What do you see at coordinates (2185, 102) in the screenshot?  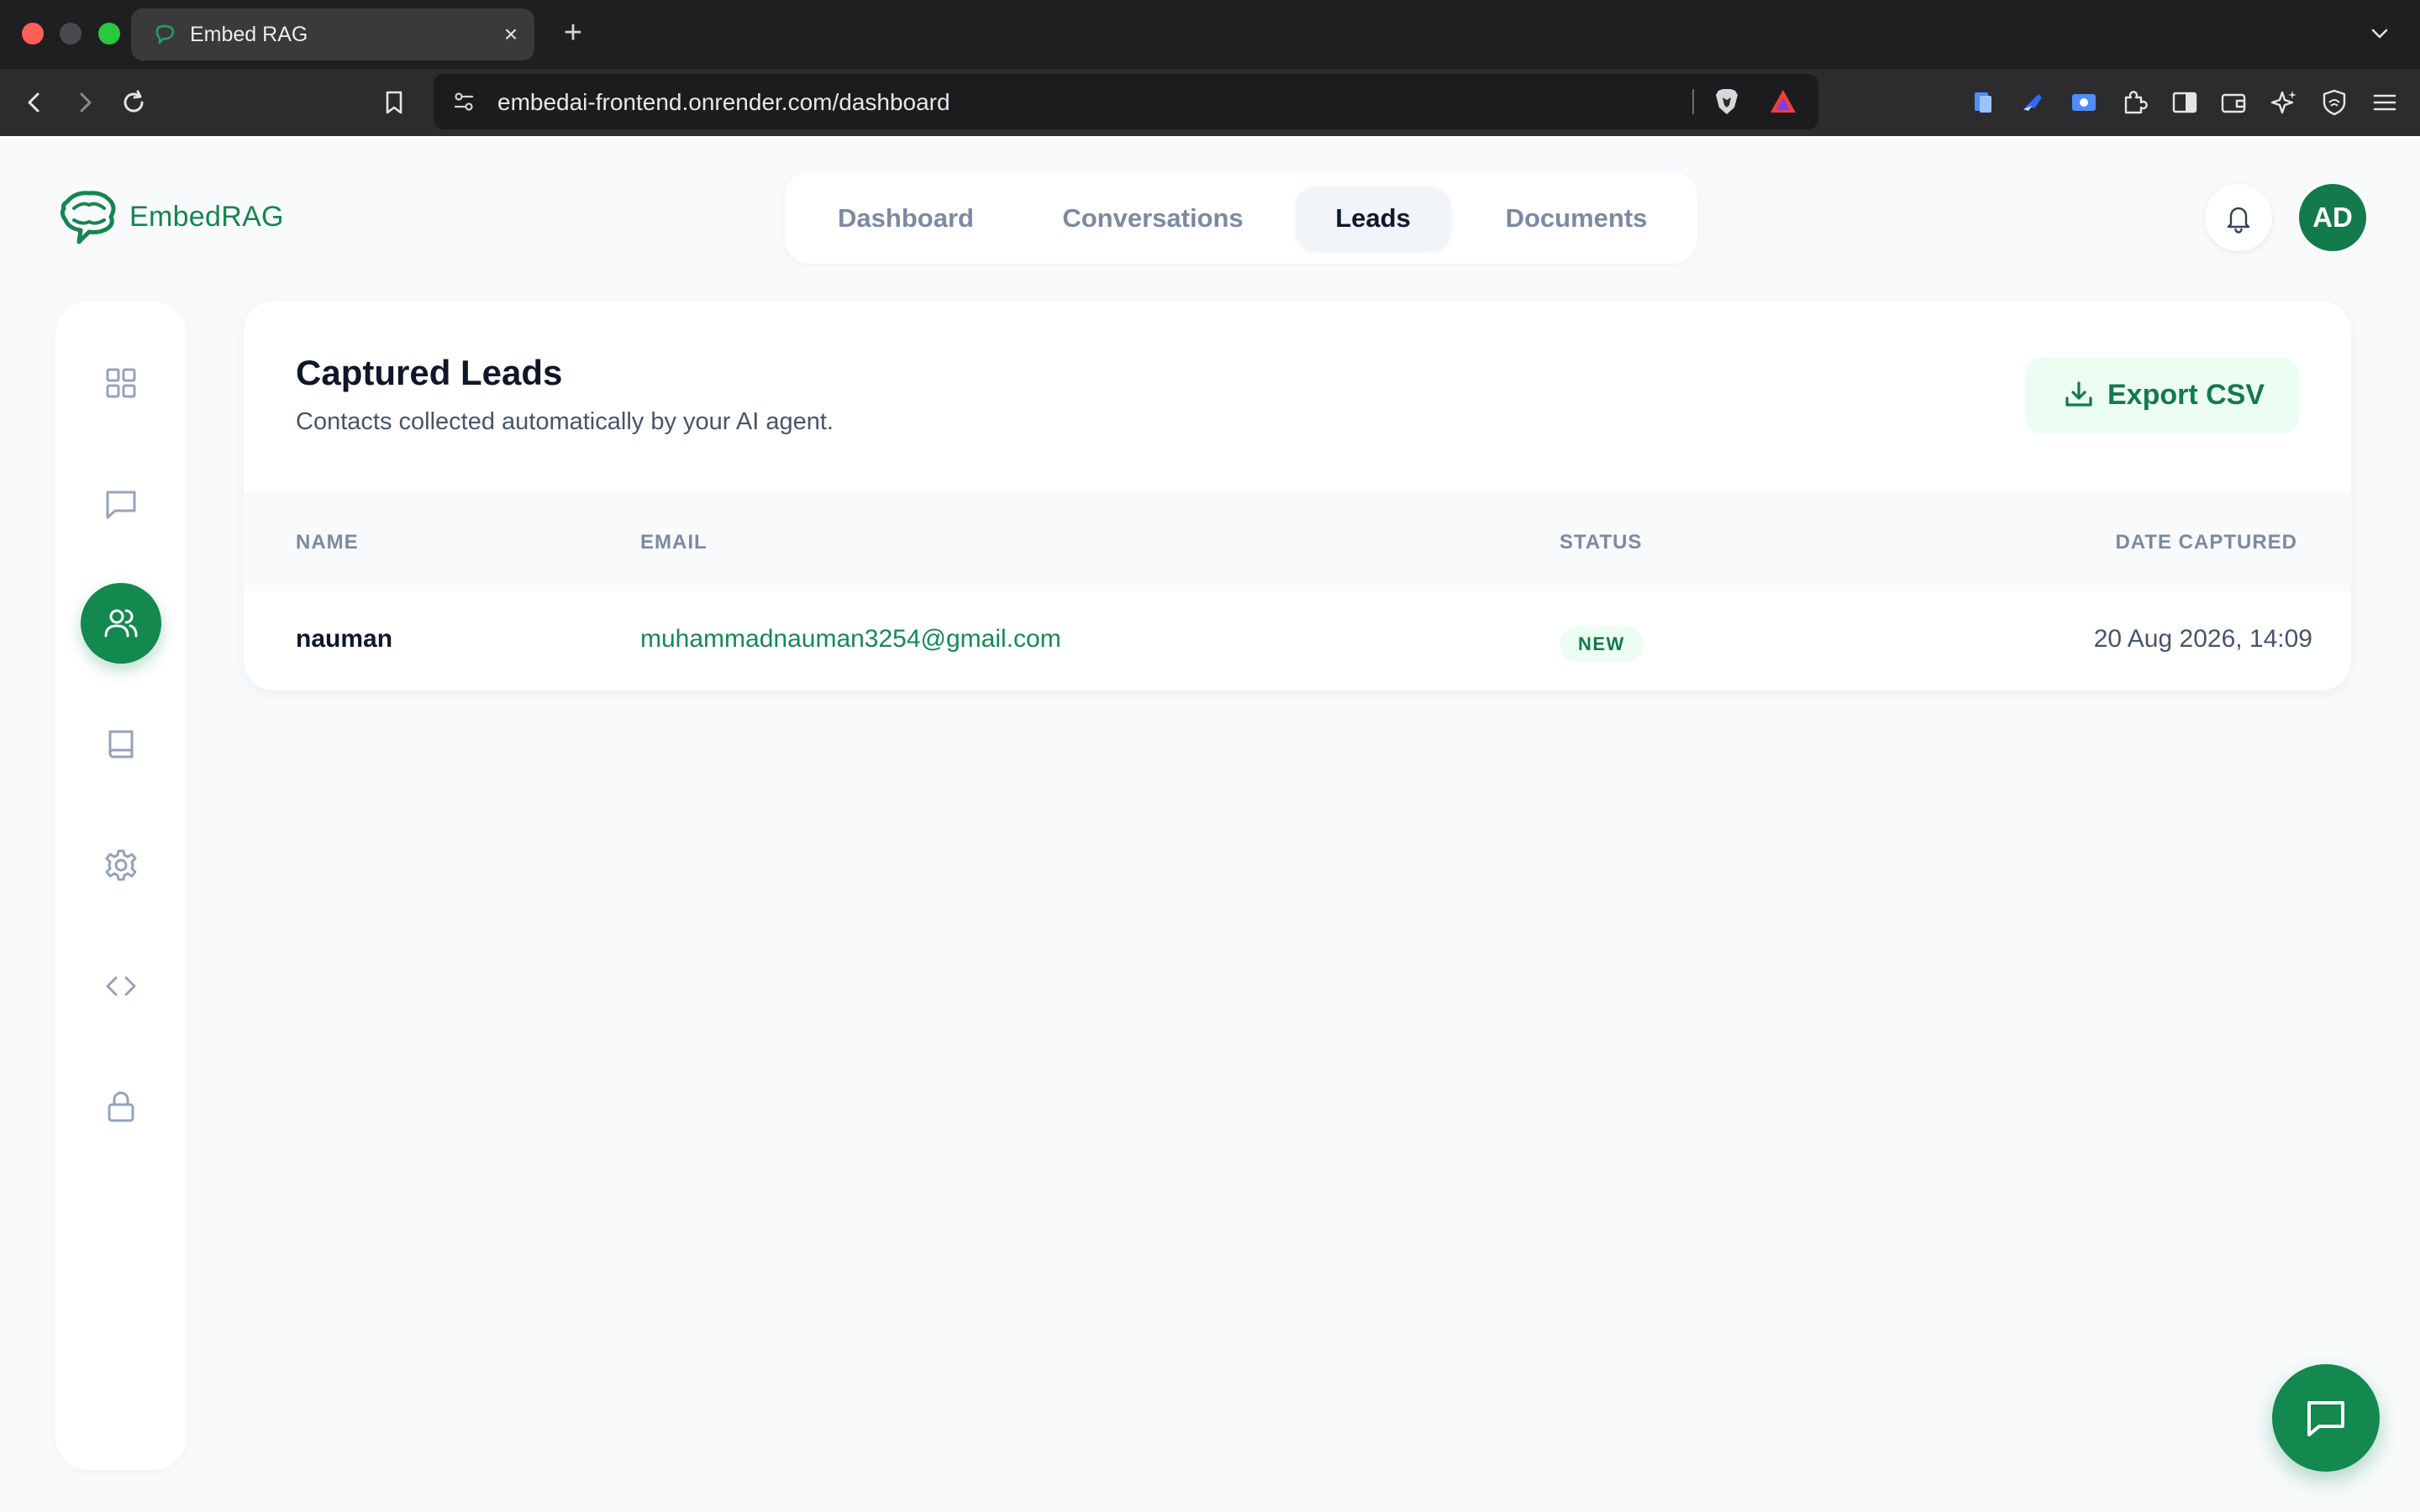 I see `sidebar-toggle-icon` at bounding box center [2185, 102].